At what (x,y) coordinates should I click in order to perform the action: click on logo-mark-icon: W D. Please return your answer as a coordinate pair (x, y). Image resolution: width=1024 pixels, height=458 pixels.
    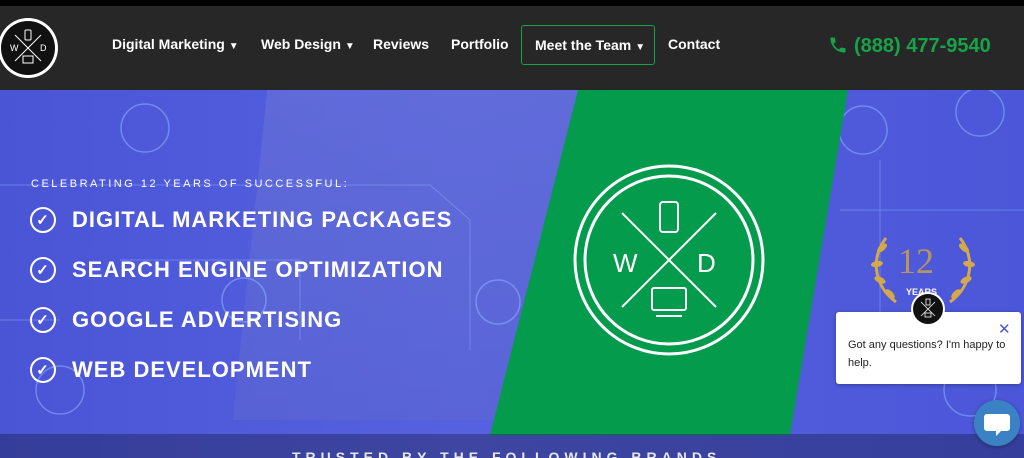
    Looking at the image, I should click on (28, 46).